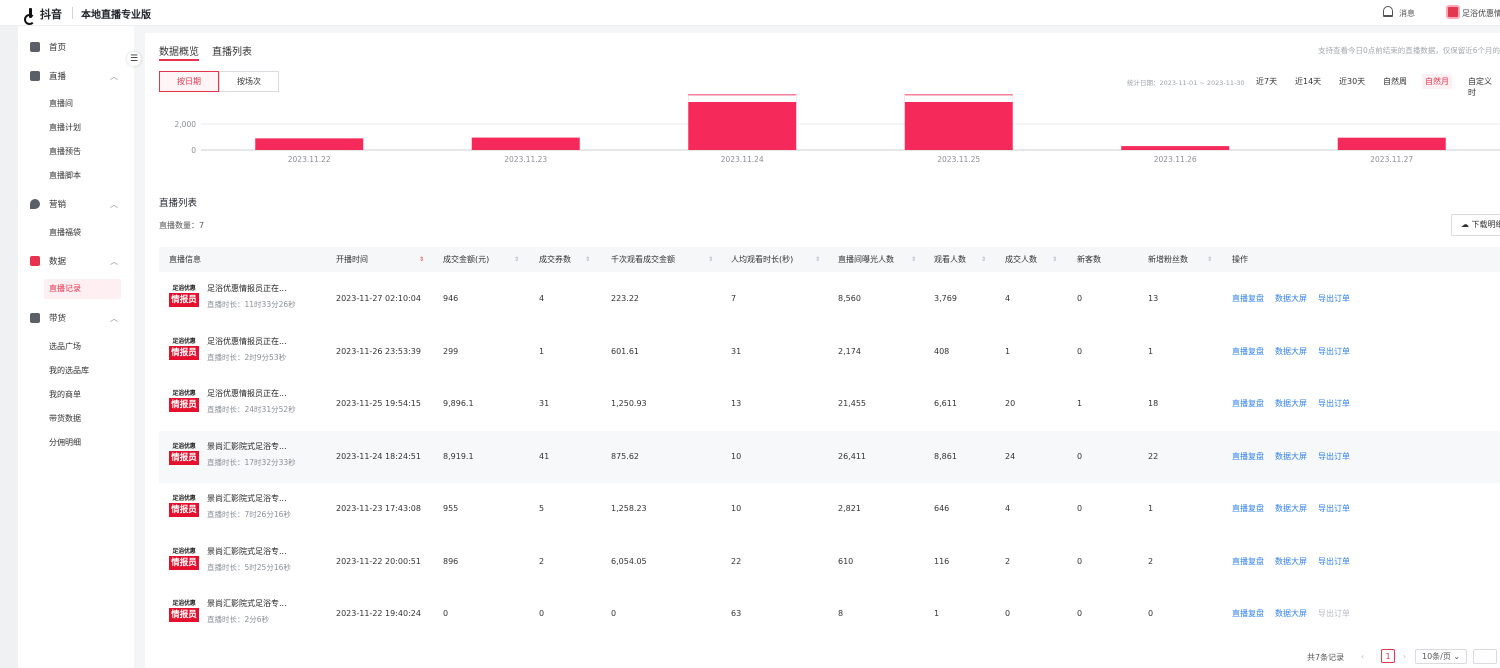  Describe the element at coordinates (76, 204) in the screenshot. I see `nav-marketing: 营销 ︿` at that location.